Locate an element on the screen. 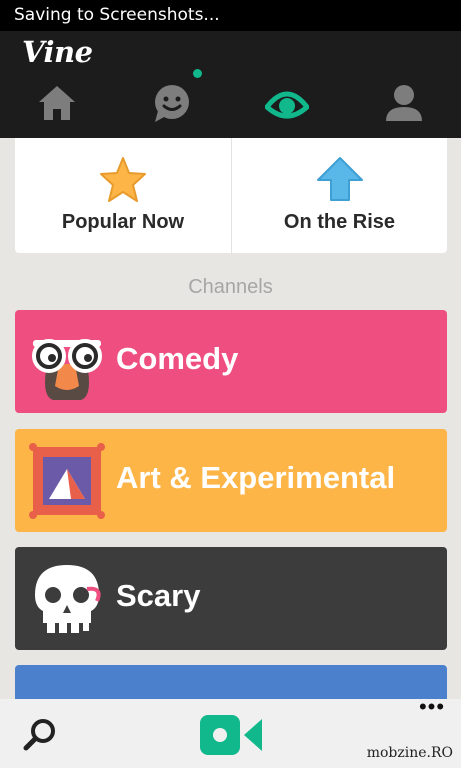  channel-label: Comedy is located at coordinates (177, 358).